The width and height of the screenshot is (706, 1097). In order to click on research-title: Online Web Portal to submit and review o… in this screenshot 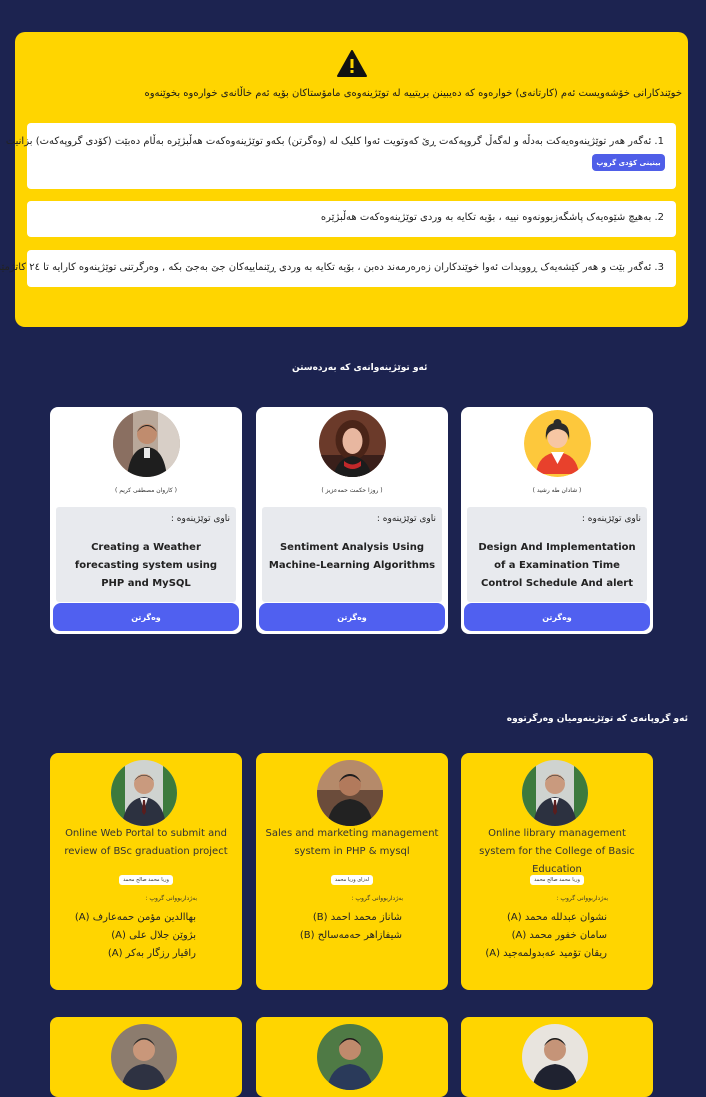, I will do `click(146, 842)`.